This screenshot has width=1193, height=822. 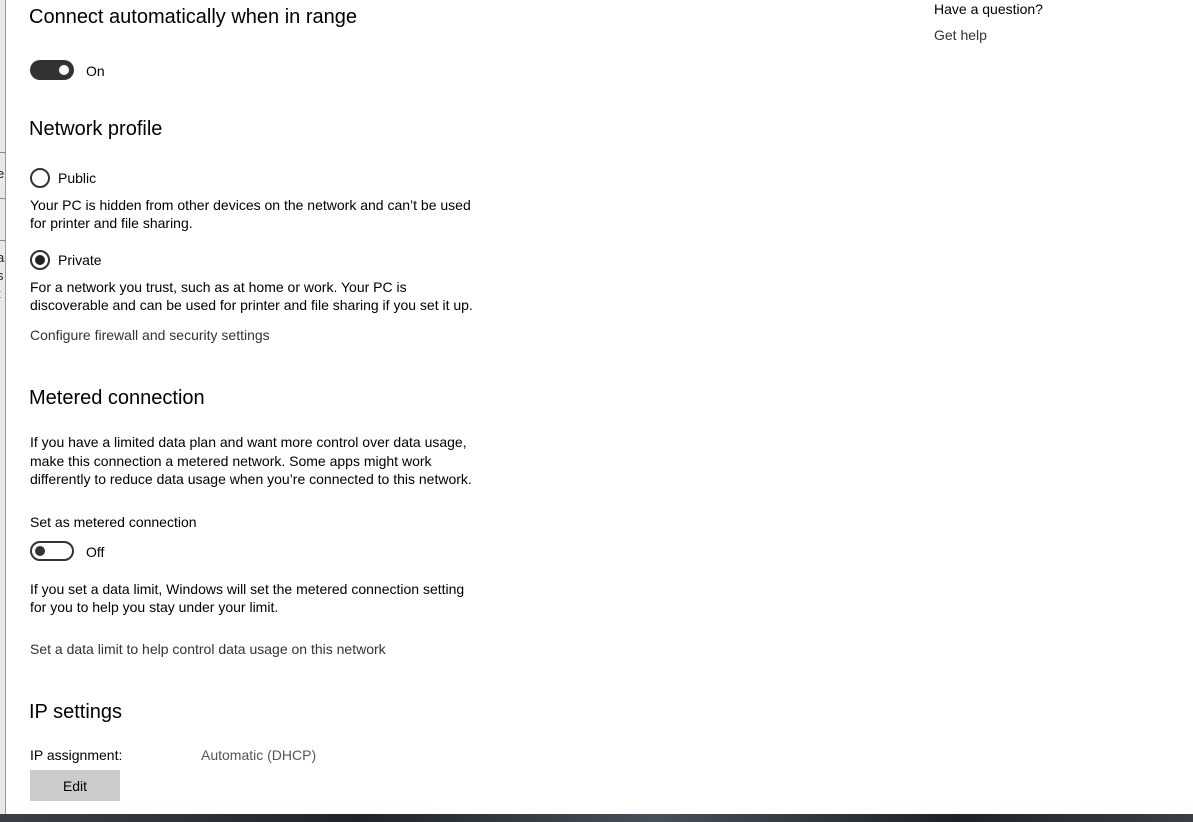 What do you see at coordinates (596, 818) in the screenshot?
I see `desktop-background` at bounding box center [596, 818].